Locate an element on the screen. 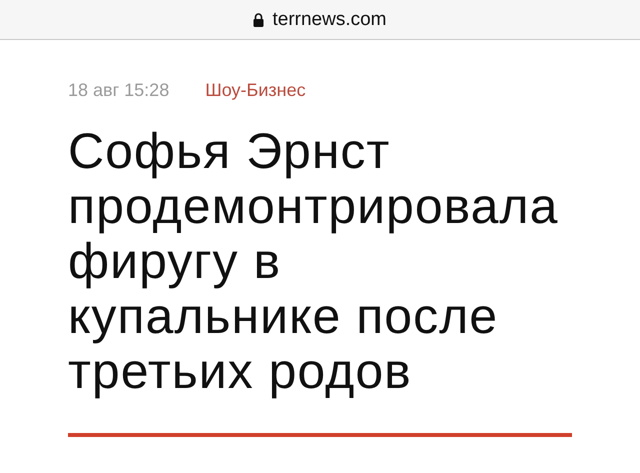 The image size is (640, 473). category-link: Шоу-Бизнес is located at coordinates (255, 90).